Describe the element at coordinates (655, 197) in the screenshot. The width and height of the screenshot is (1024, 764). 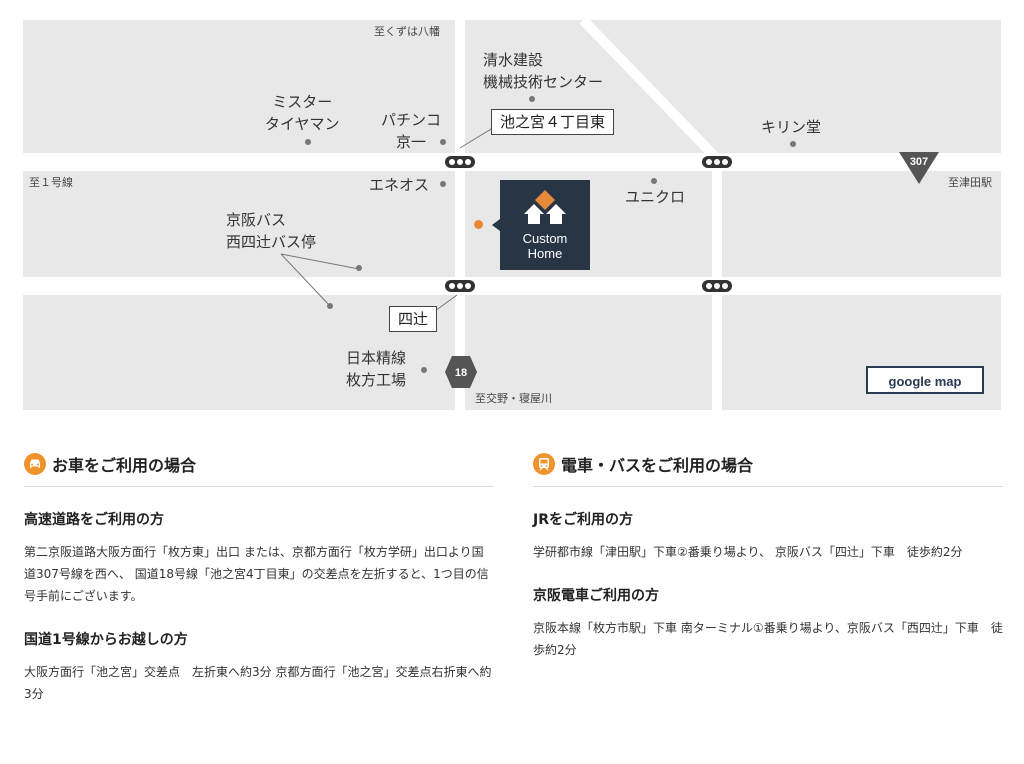
I see `label-uniqlo: ユニクロ` at that location.